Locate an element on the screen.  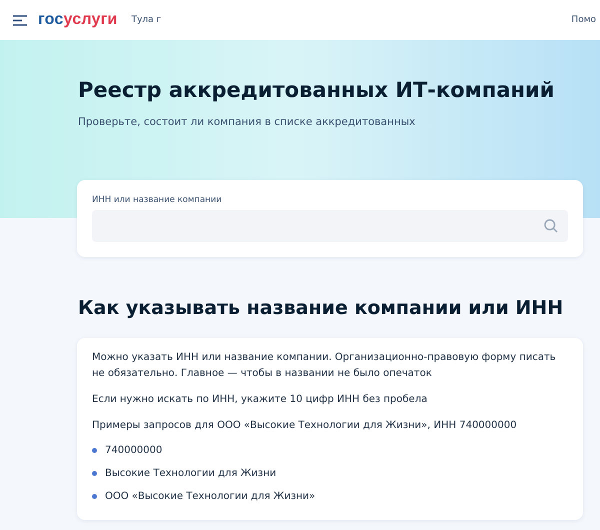
help-link: Помо is located at coordinates (583, 20).